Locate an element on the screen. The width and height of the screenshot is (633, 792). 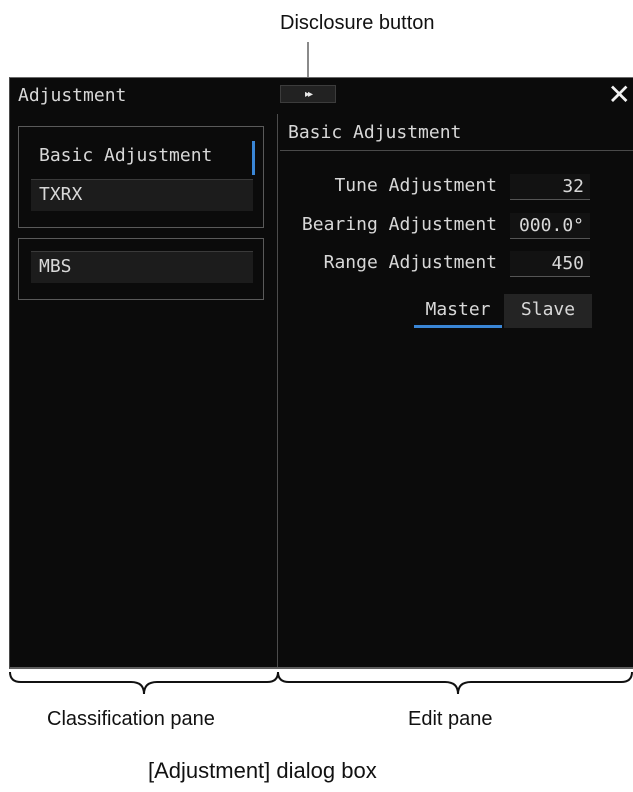
classification-item-mbs: MBS is located at coordinates (142, 267).